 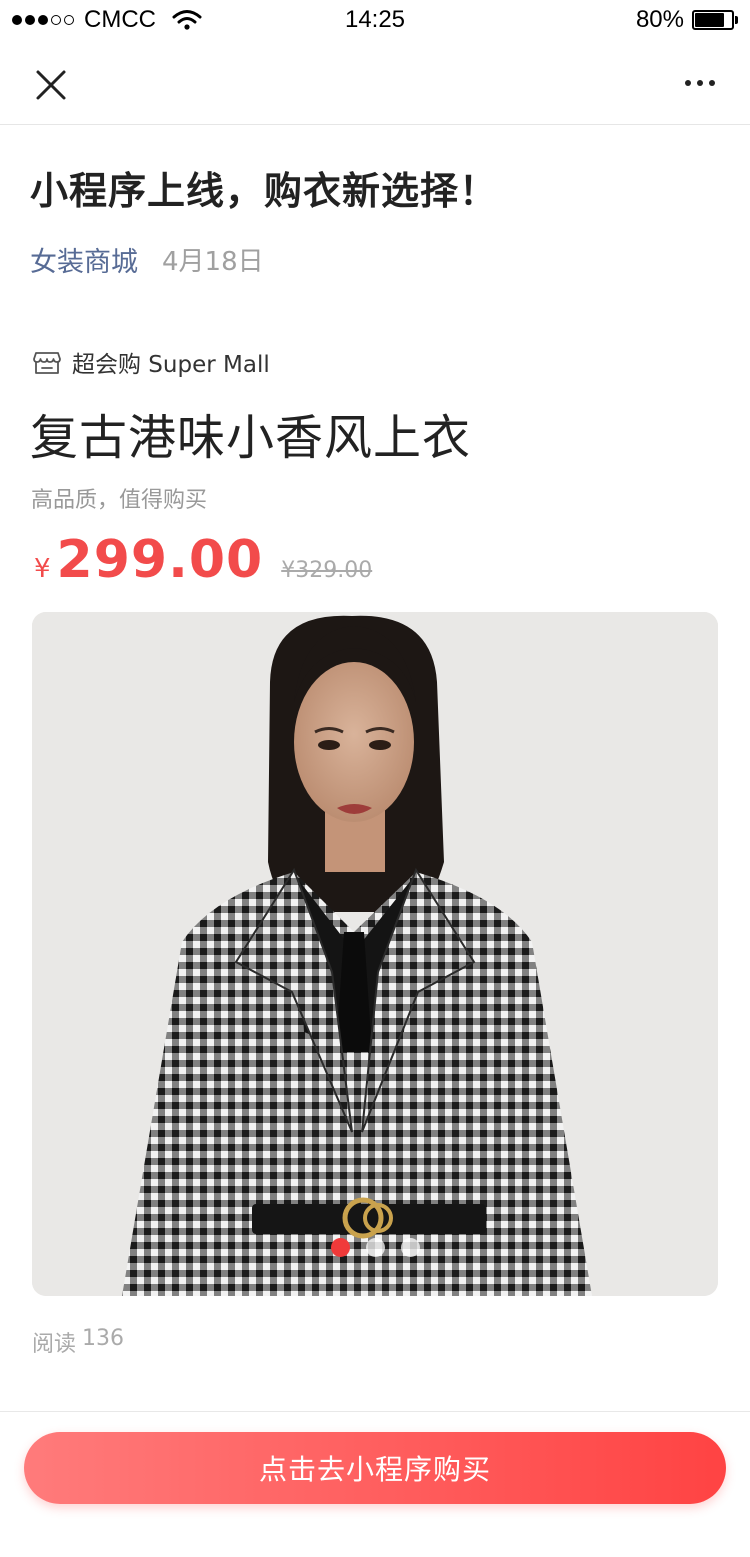 What do you see at coordinates (119, 500) in the screenshot?
I see `product-subtitle: 高品质，值得购买` at bounding box center [119, 500].